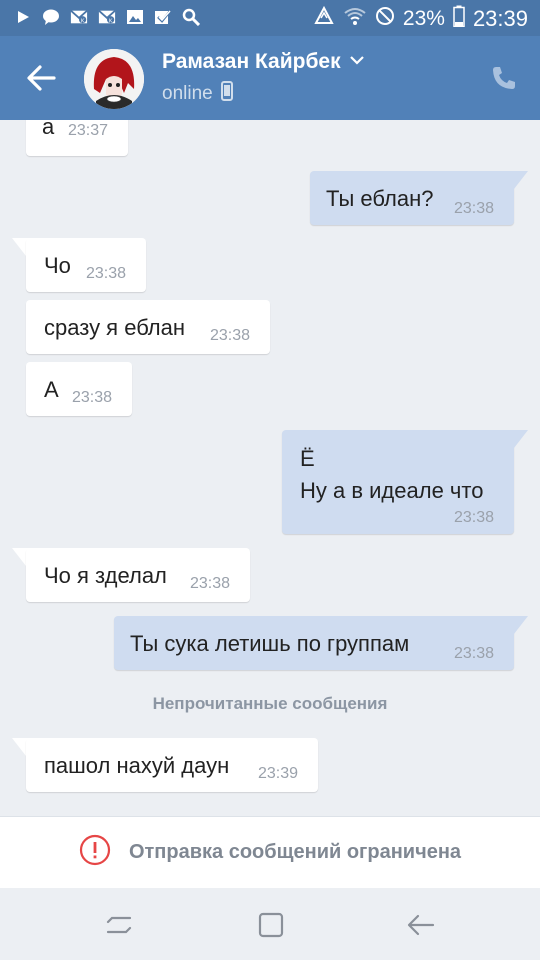 This screenshot has width=540, height=960. I want to click on message-text: А, so click(51, 389).